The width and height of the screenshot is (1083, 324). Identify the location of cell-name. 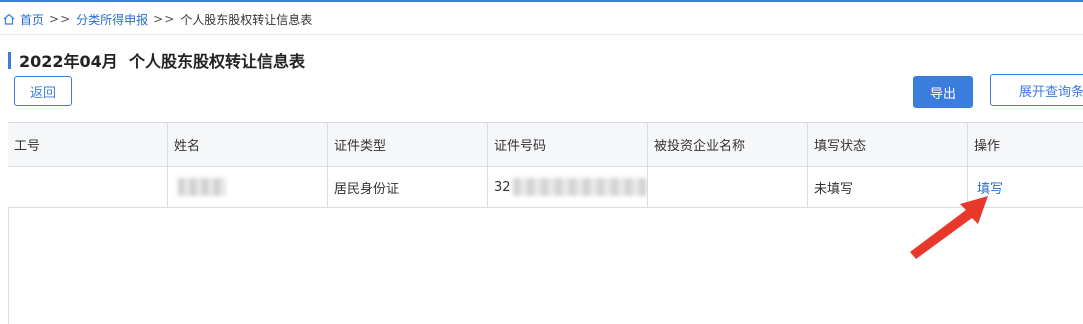
(248, 187).